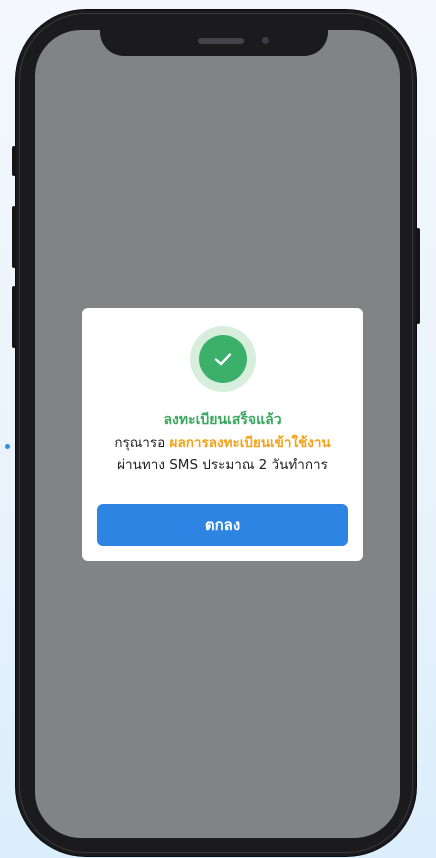 The height and width of the screenshot is (858, 436). What do you see at coordinates (140, 443) in the screenshot?
I see `message-prefix: กรุณารอ` at bounding box center [140, 443].